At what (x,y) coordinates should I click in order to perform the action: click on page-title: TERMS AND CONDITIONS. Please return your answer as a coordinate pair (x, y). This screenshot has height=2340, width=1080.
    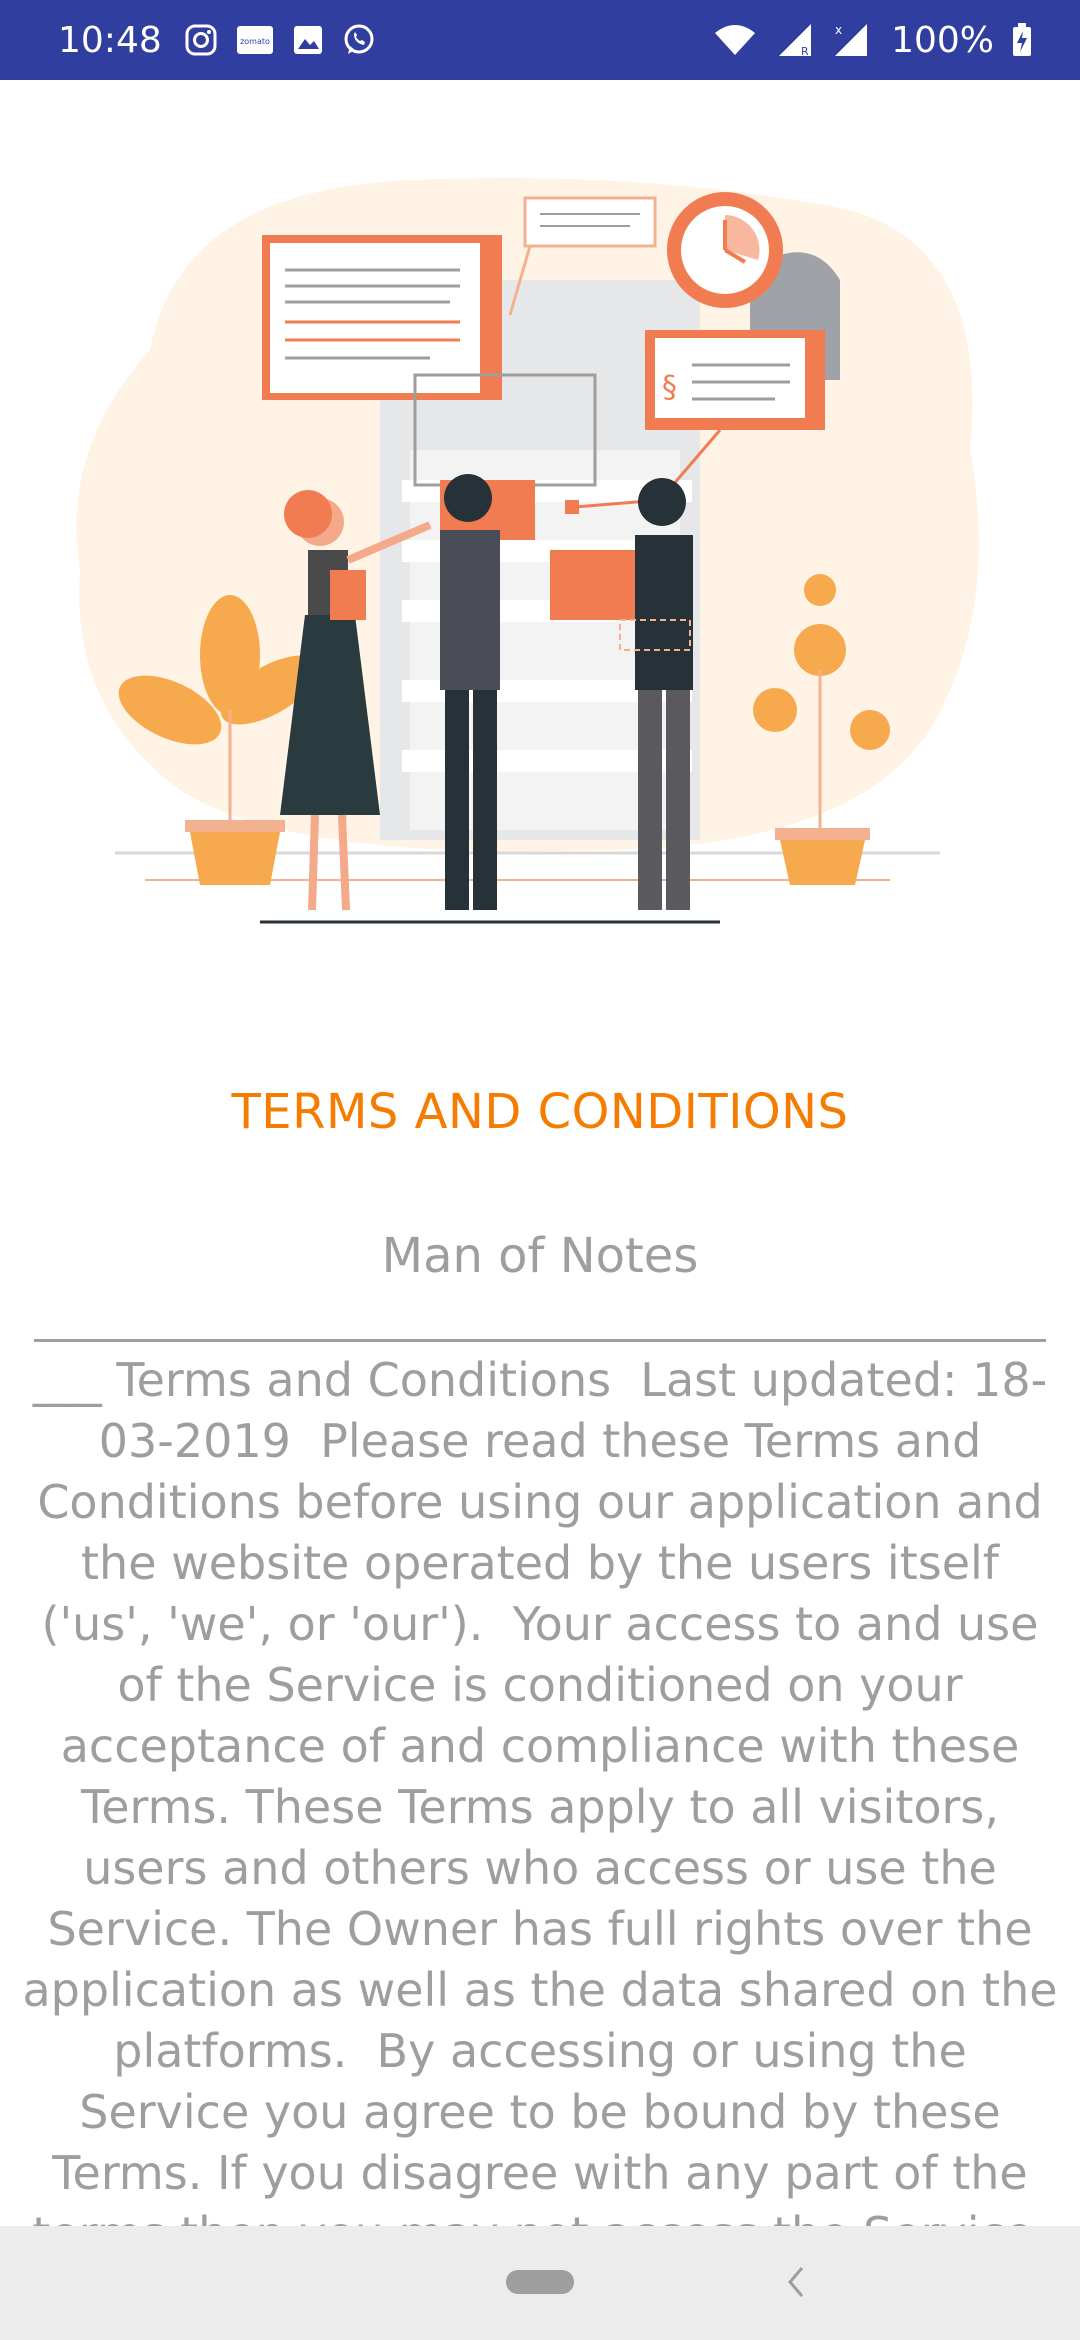
    Looking at the image, I should click on (540, 1112).